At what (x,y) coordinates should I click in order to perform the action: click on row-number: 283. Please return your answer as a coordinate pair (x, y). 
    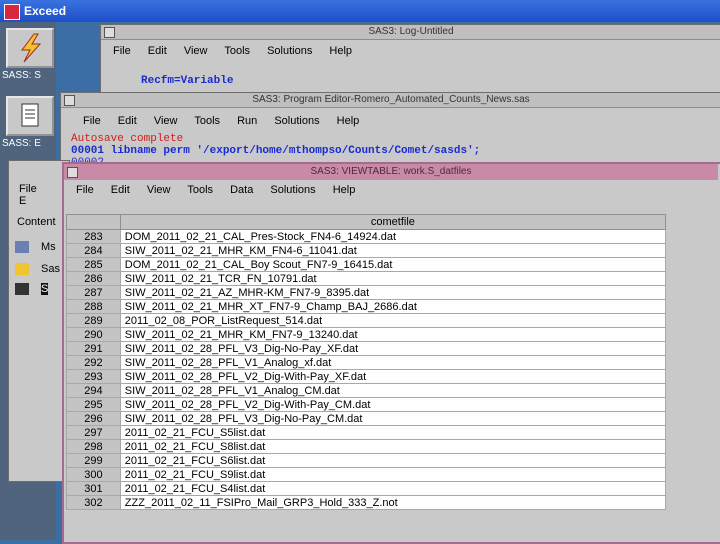
    Looking at the image, I should click on (93, 236).